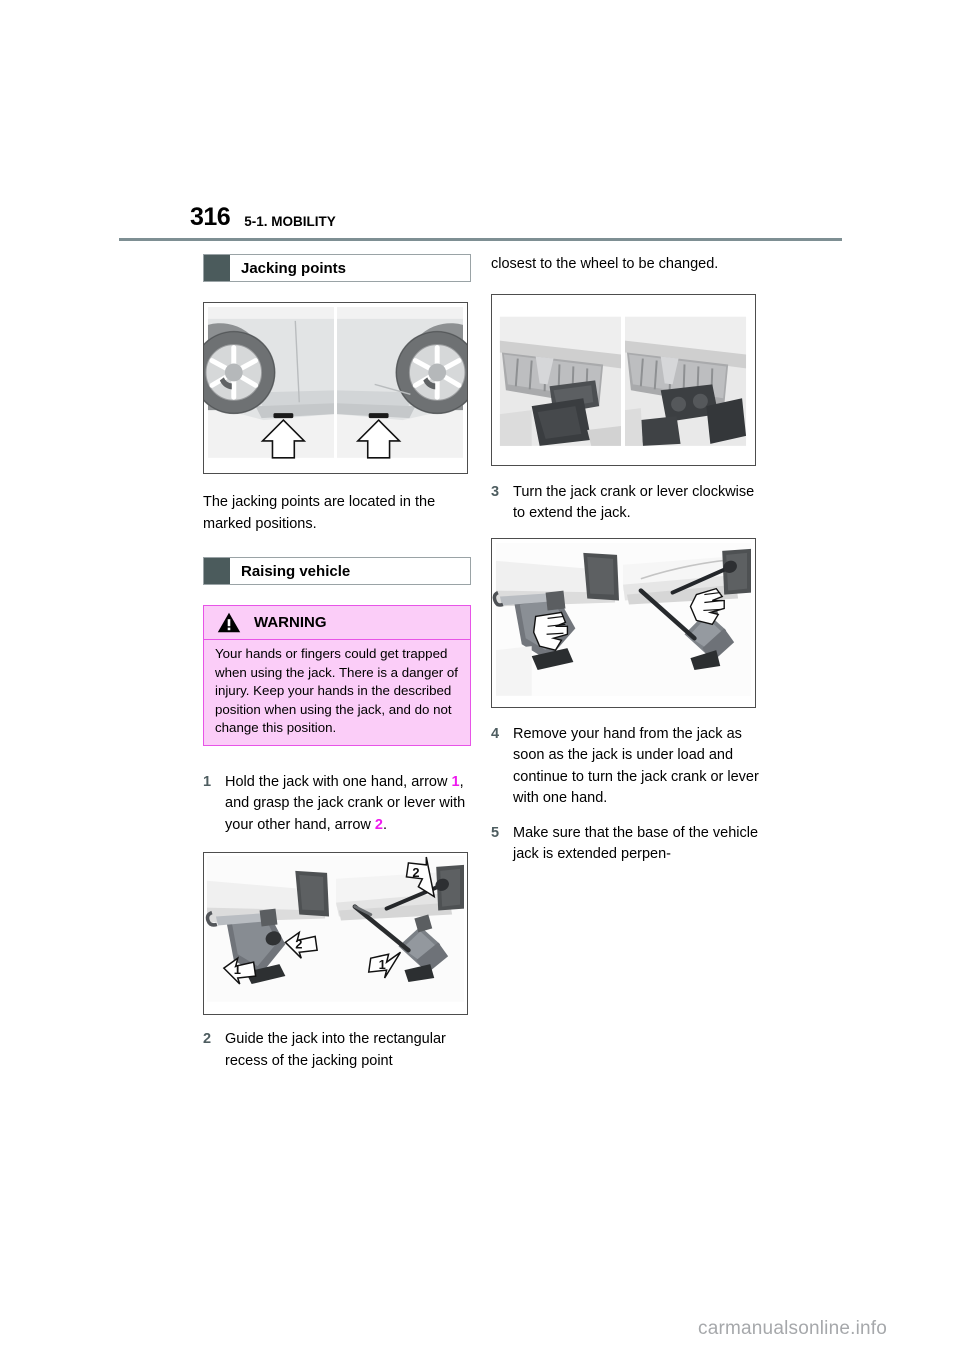 The height and width of the screenshot is (1358, 960). I want to click on footer-watermark: carmanualsonline.info, so click(793, 1328).